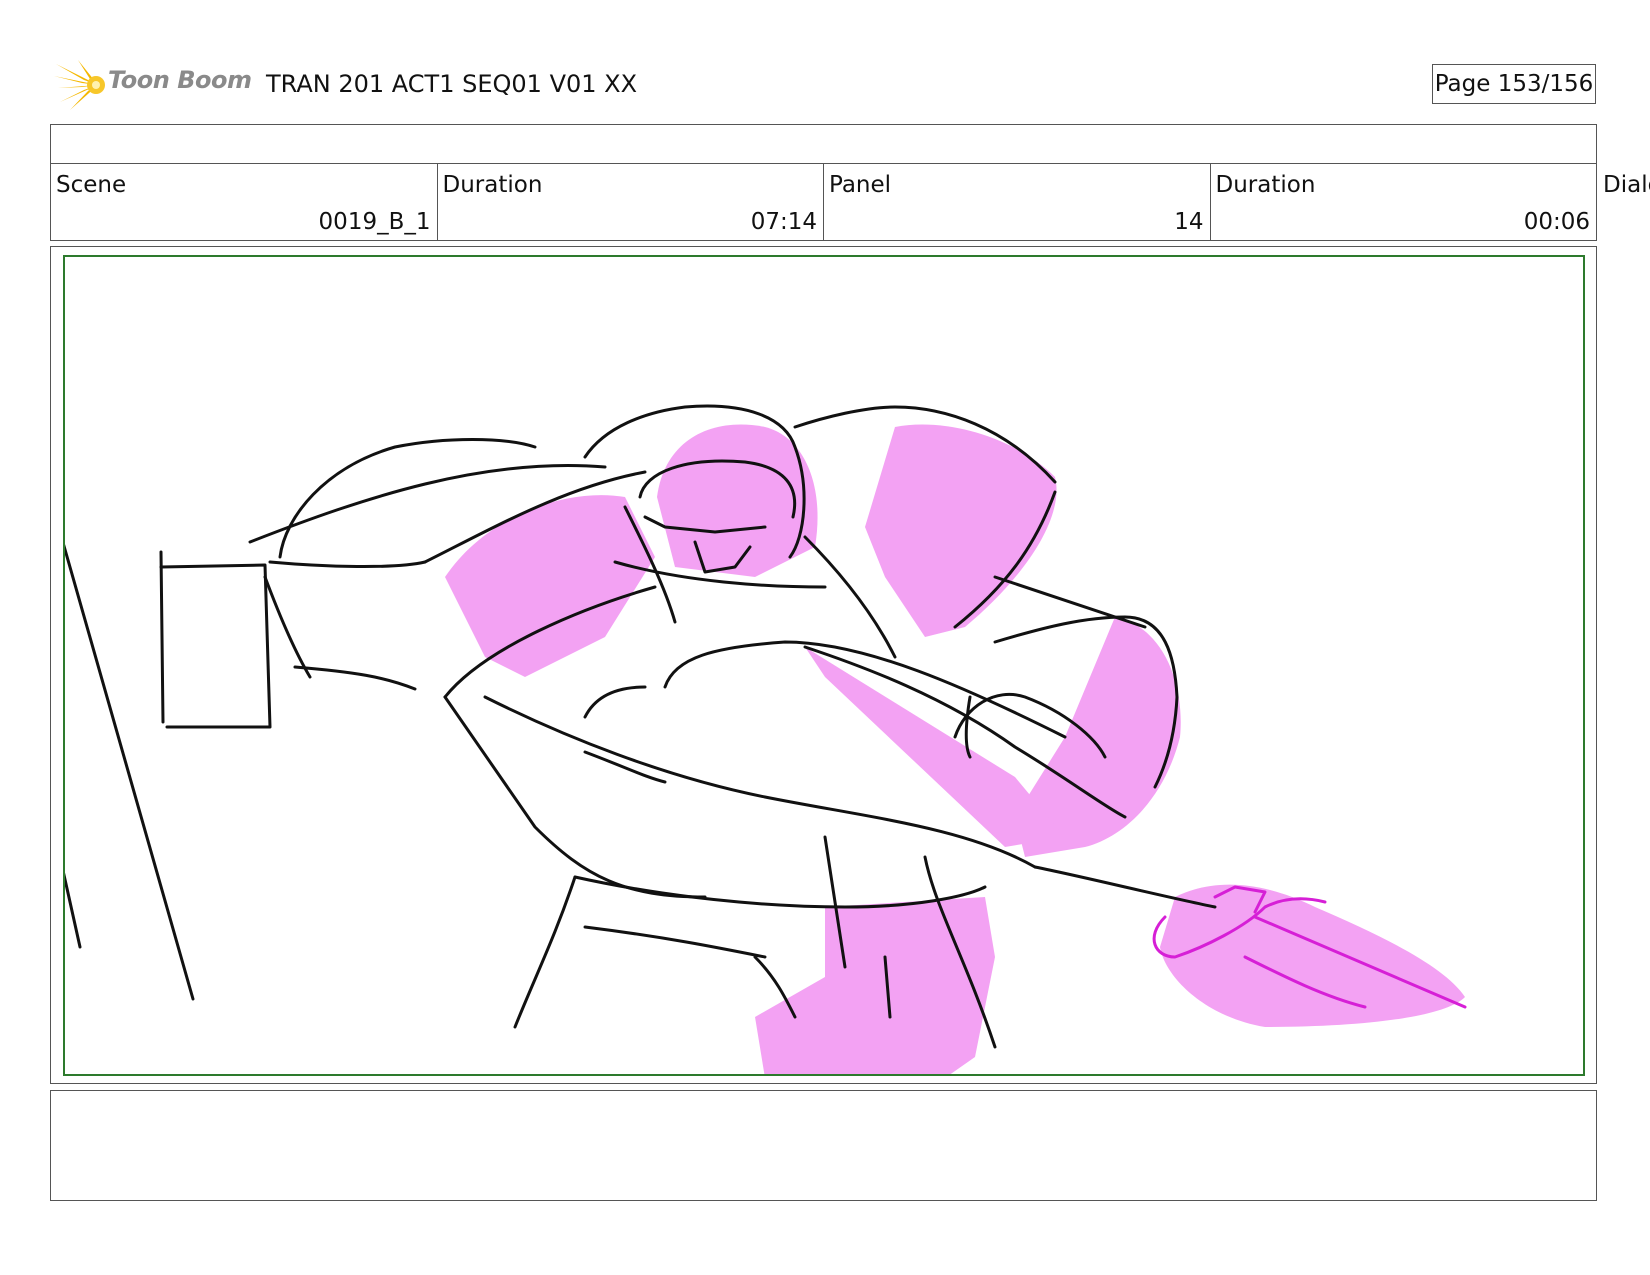  Describe the element at coordinates (452, 84) in the screenshot. I see `document-title: TRAN 201 ACT1 SEQ01 V01 XX` at that location.